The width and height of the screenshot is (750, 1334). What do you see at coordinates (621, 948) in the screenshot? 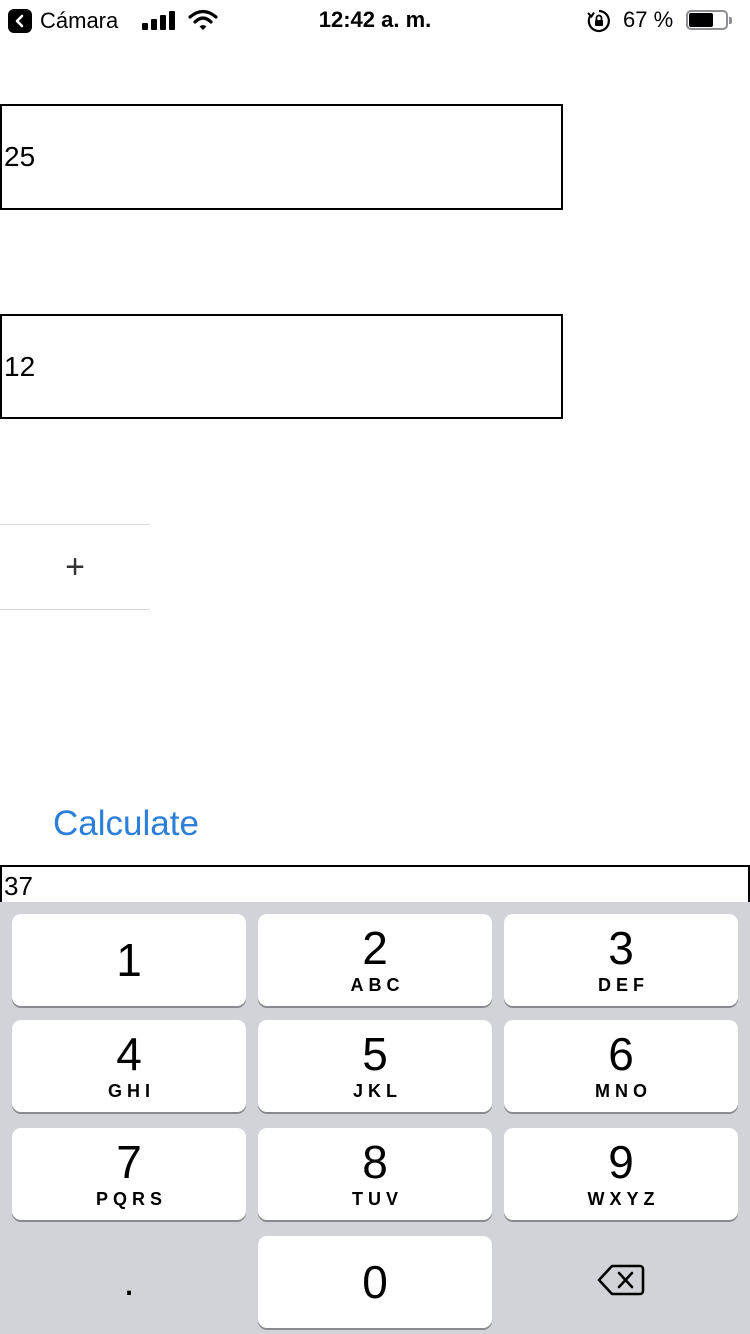
I see `key-digit: 3` at bounding box center [621, 948].